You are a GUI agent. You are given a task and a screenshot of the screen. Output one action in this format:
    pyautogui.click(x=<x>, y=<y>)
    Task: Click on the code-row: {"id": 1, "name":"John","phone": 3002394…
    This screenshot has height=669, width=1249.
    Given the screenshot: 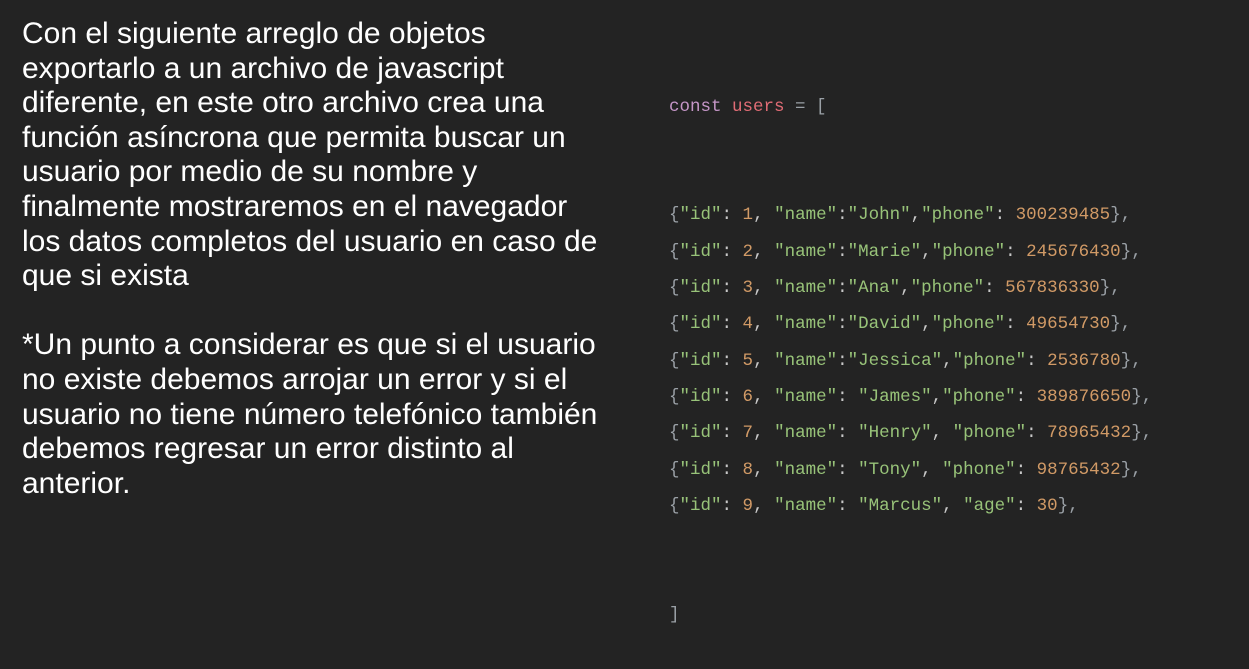 What is the action you would take?
    pyautogui.click(x=910, y=215)
    